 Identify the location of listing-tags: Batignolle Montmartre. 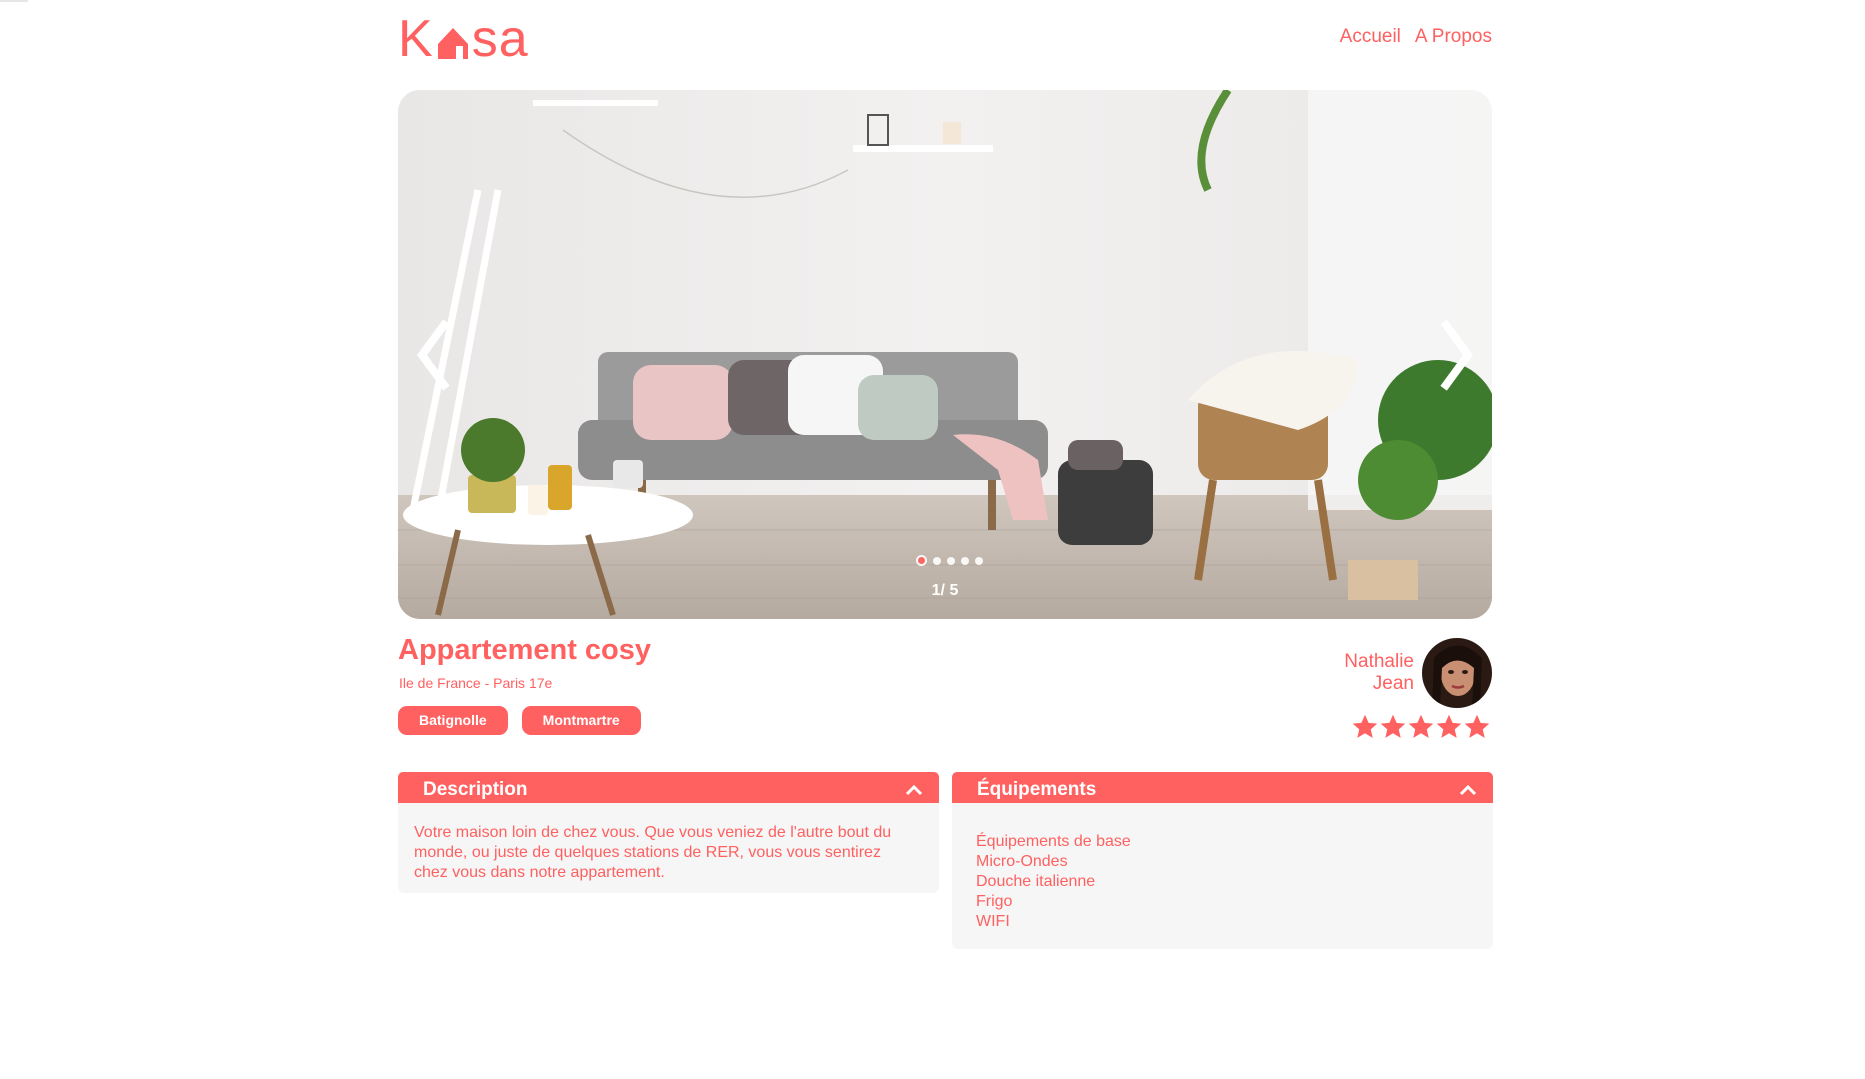
(519, 720).